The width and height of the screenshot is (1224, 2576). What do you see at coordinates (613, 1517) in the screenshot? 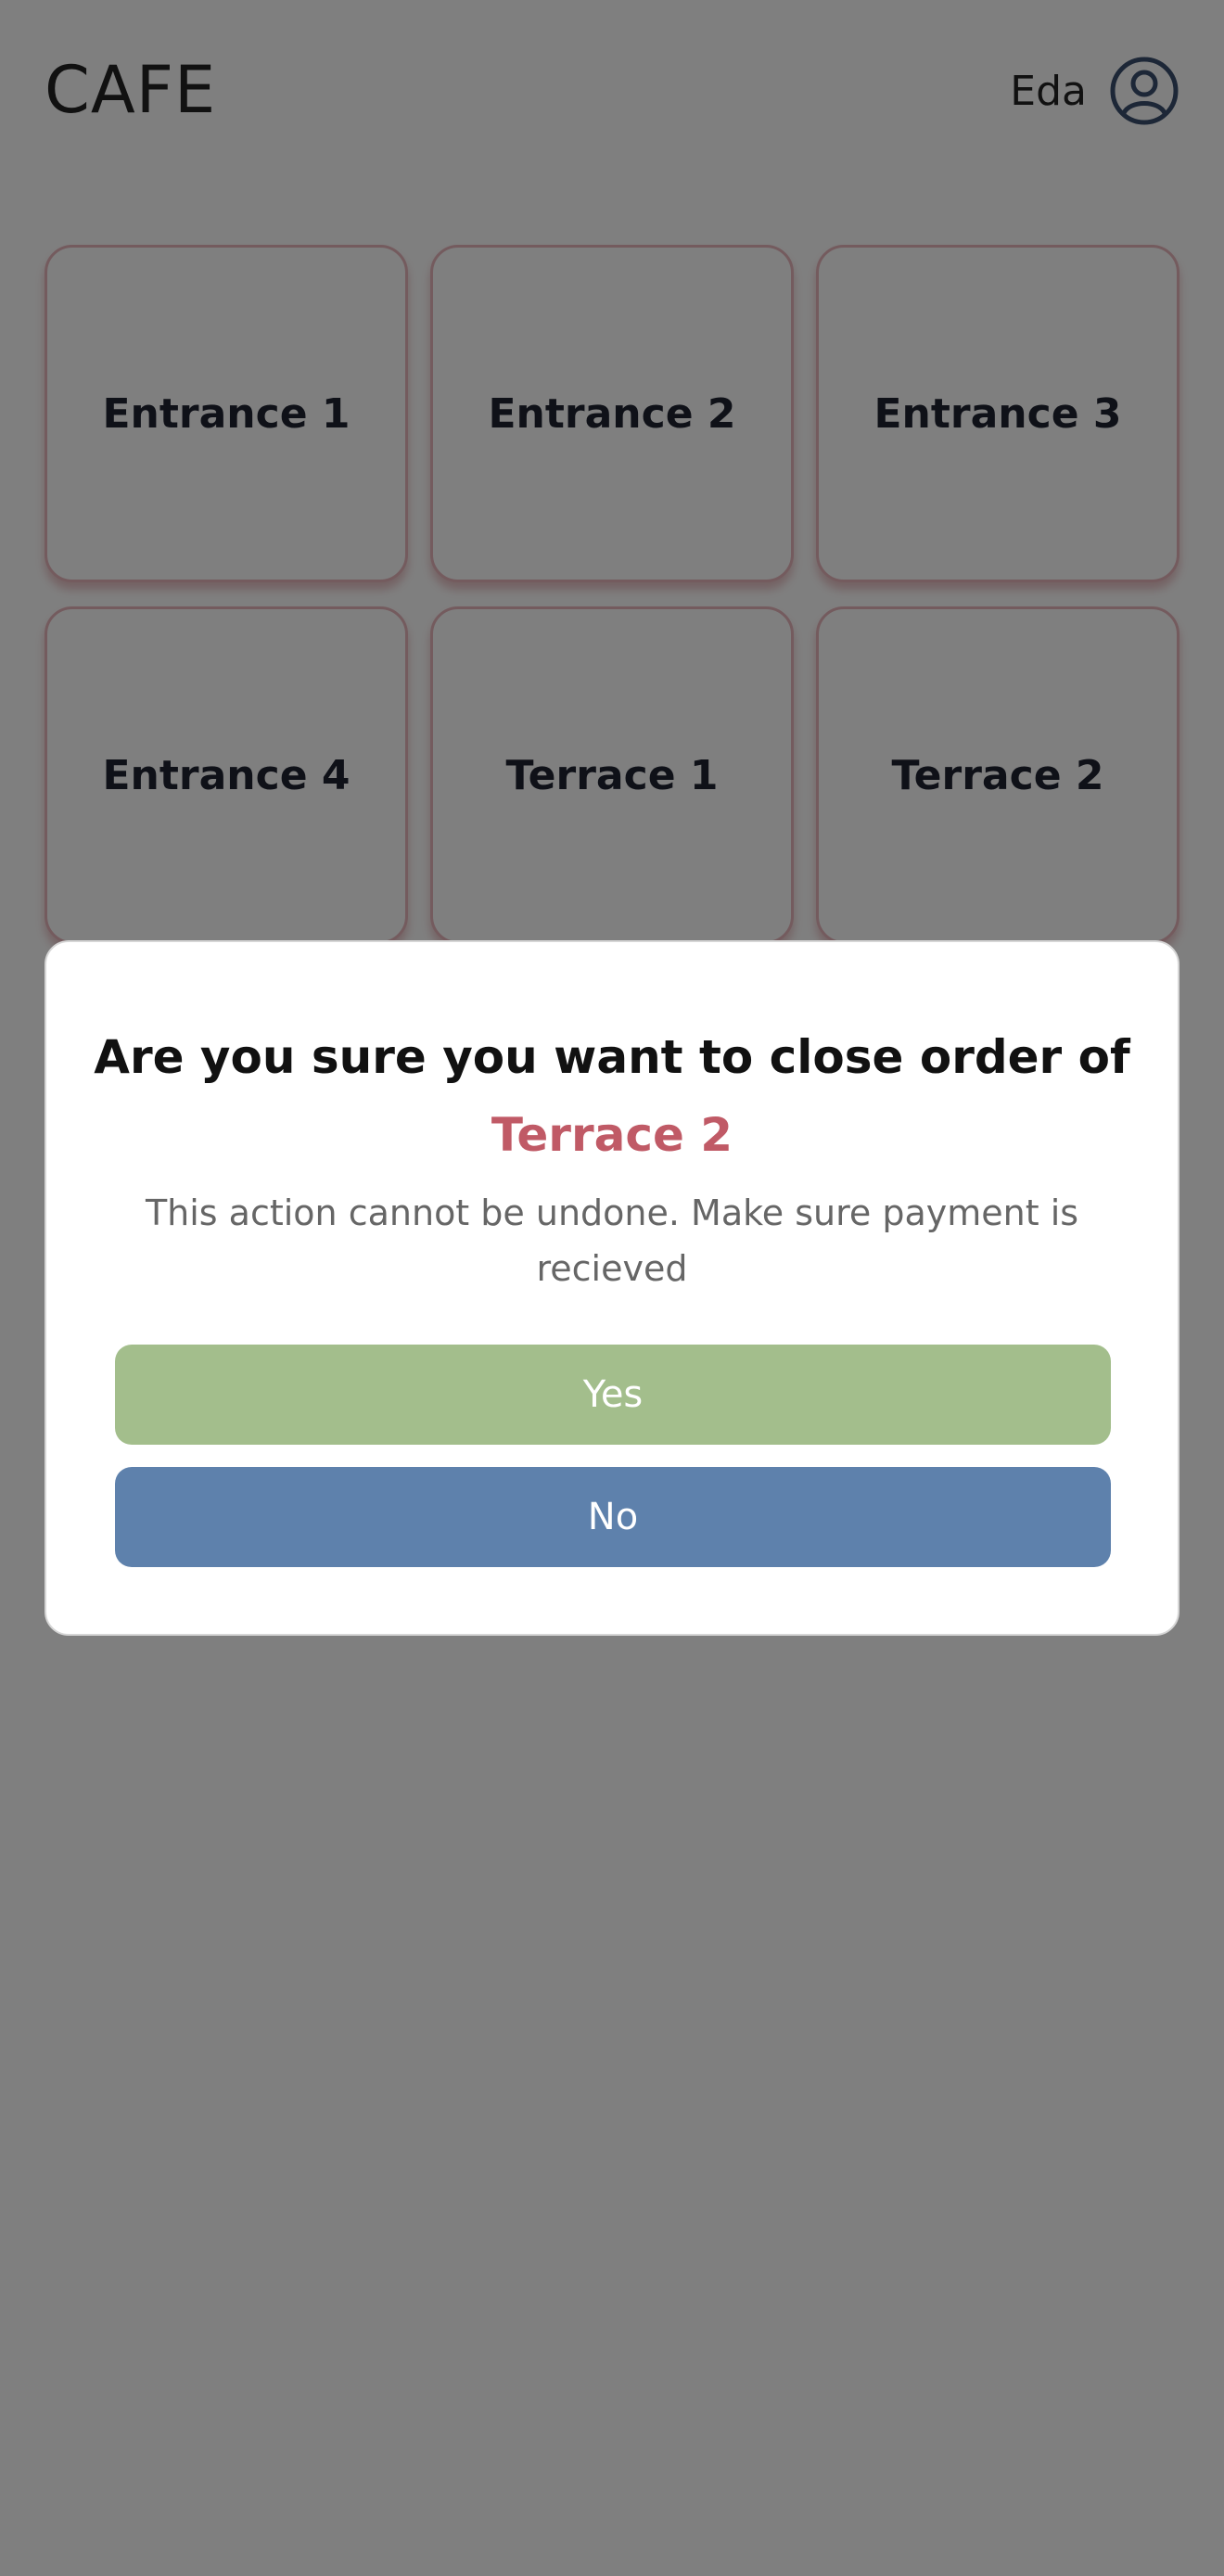
I see `no-button: No` at bounding box center [613, 1517].